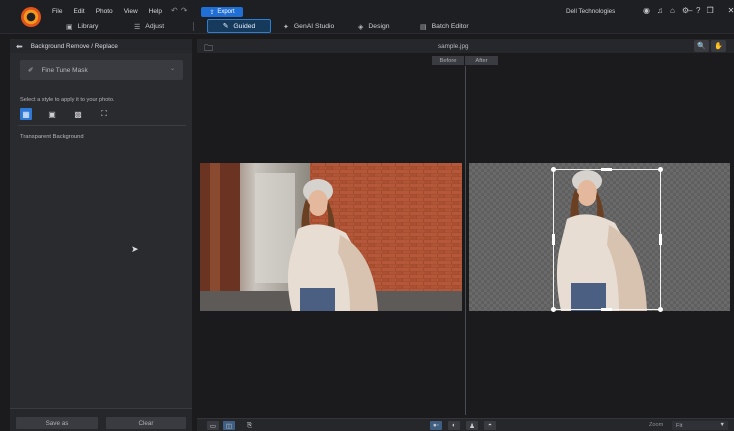 The image size is (734, 431). What do you see at coordinates (656, 425) in the screenshot?
I see `zoom-label: Zoom` at bounding box center [656, 425].